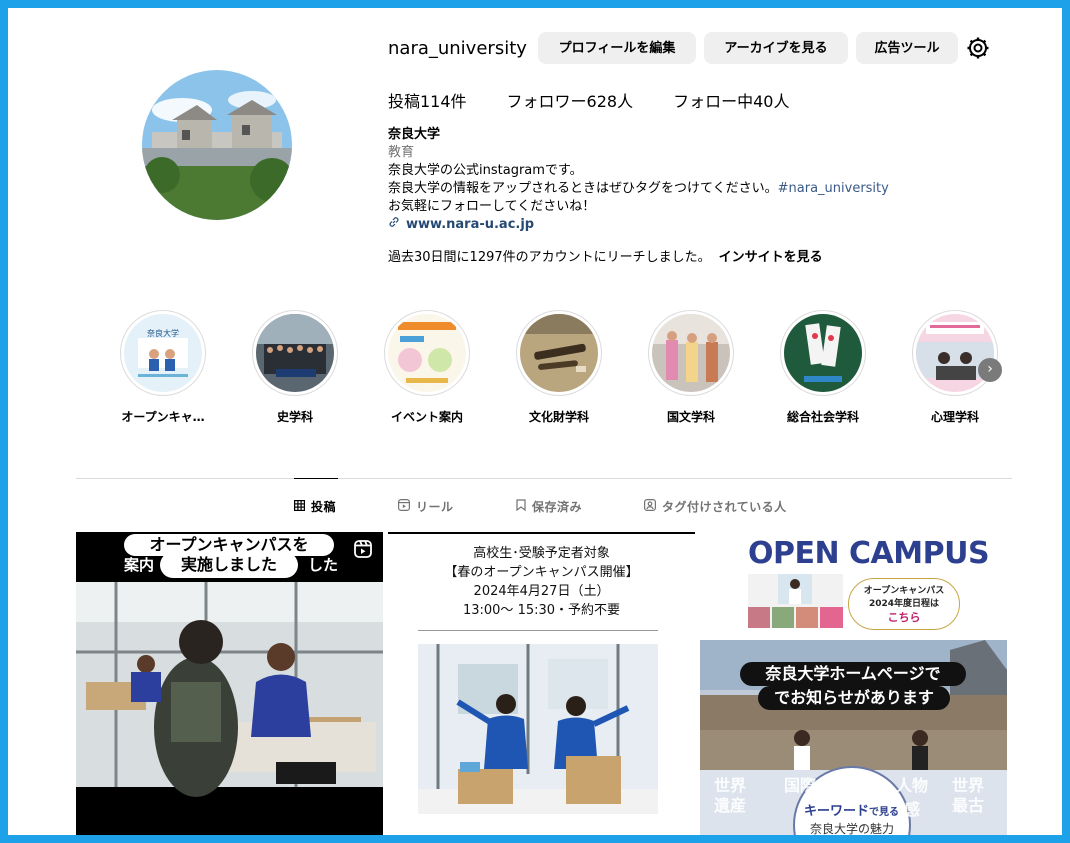 The image size is (1070, 843). I want to click on tab-saved: 保存済み, so click(549, 506).